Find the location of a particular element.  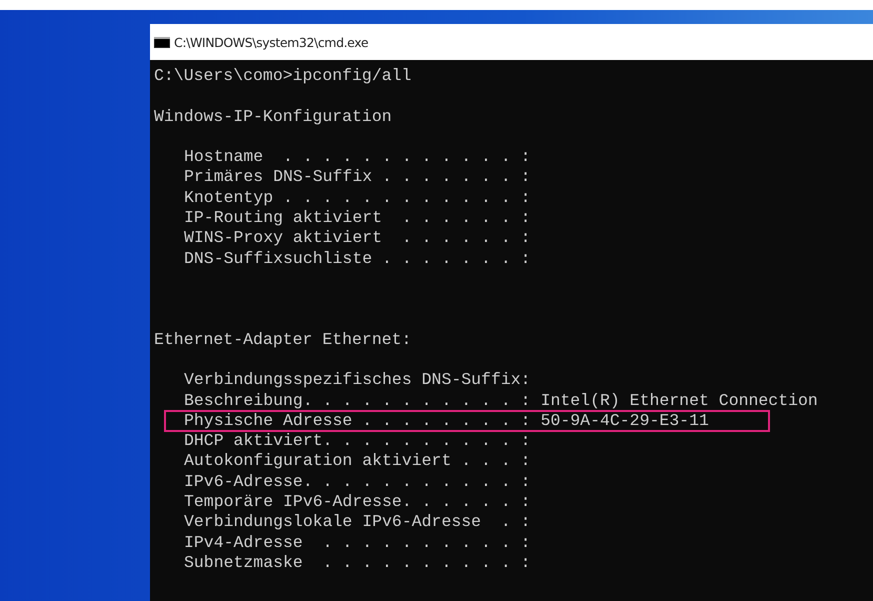

entry-label: Beschreibung. . . . . . . . . . . : is located at coordinates (357, 401).